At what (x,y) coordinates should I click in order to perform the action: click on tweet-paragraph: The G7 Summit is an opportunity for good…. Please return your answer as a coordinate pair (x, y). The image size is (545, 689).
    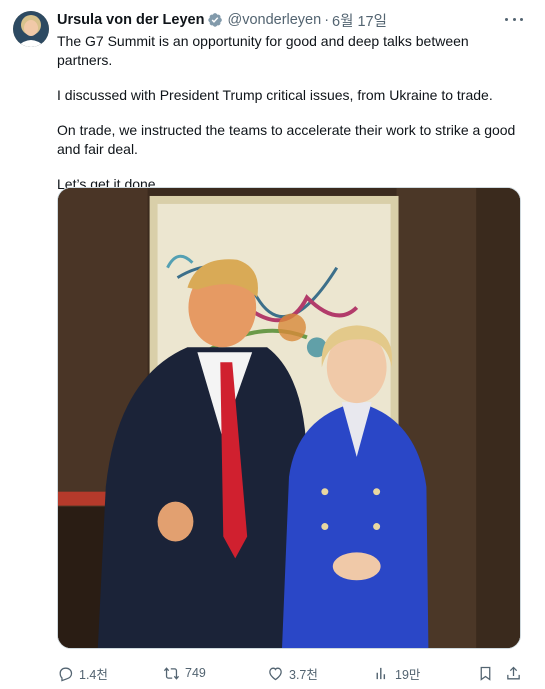
    Looking at the image, I should click on (263, 50).